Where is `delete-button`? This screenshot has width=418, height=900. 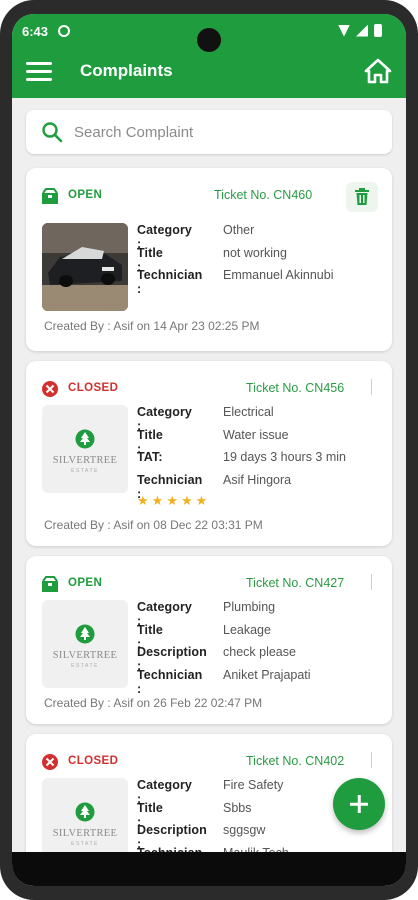 delete-button is located at coordinates (362, 197).